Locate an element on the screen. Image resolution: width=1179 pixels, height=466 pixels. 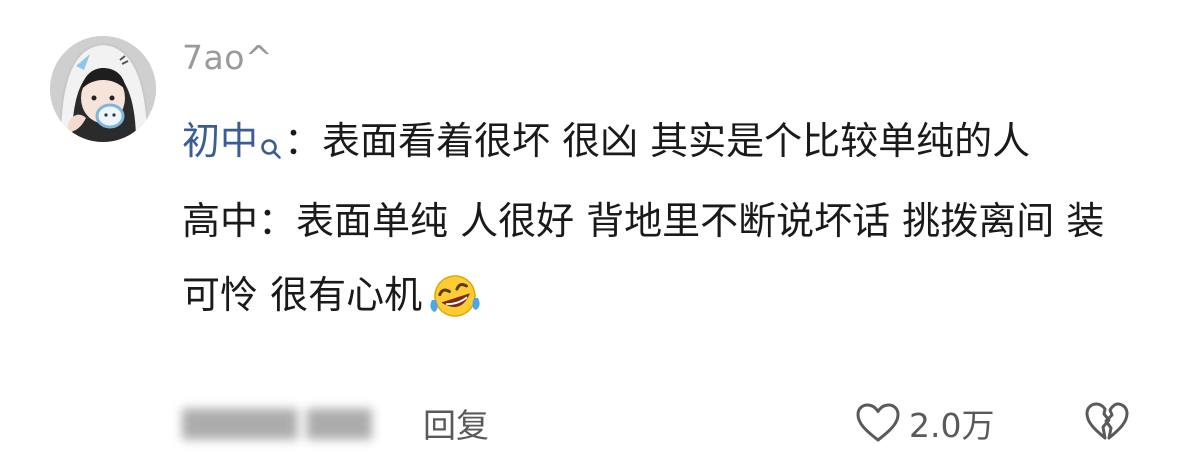
comment-paragraph-1: 初中 ：表面看着很坏 很凶 其实是个比较单纯的人 is located at coordinates (662, 144).